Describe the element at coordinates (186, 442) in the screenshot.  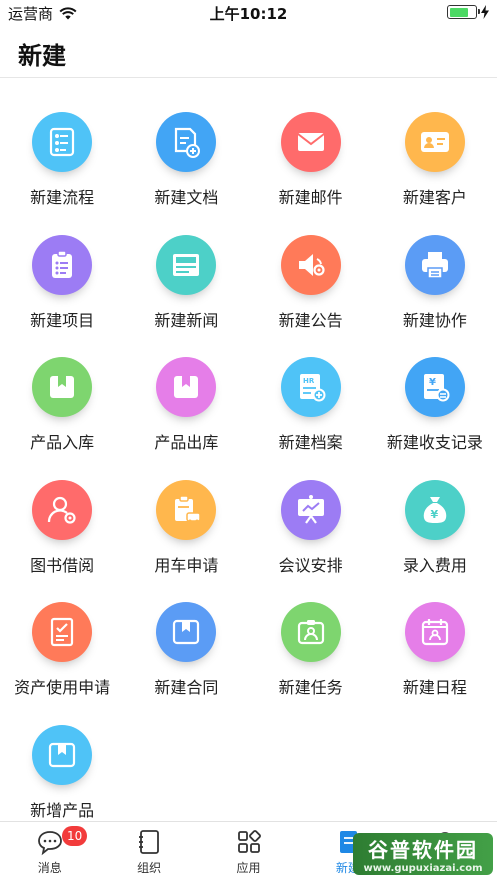
I see `grid-item-label: 产品出库` at that location.